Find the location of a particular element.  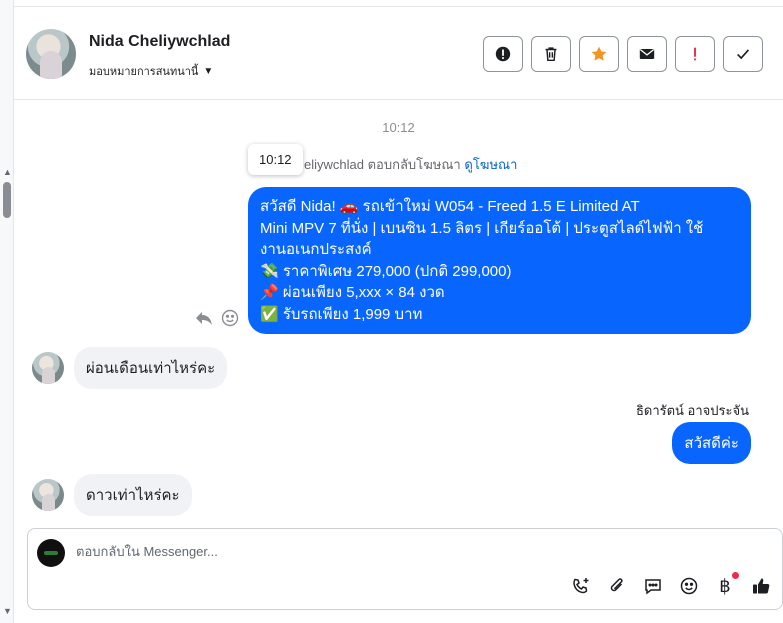

incoming-message-row: ผ่อนเดือนเท่าไหร่คะ is located at coordinates (130, 368).